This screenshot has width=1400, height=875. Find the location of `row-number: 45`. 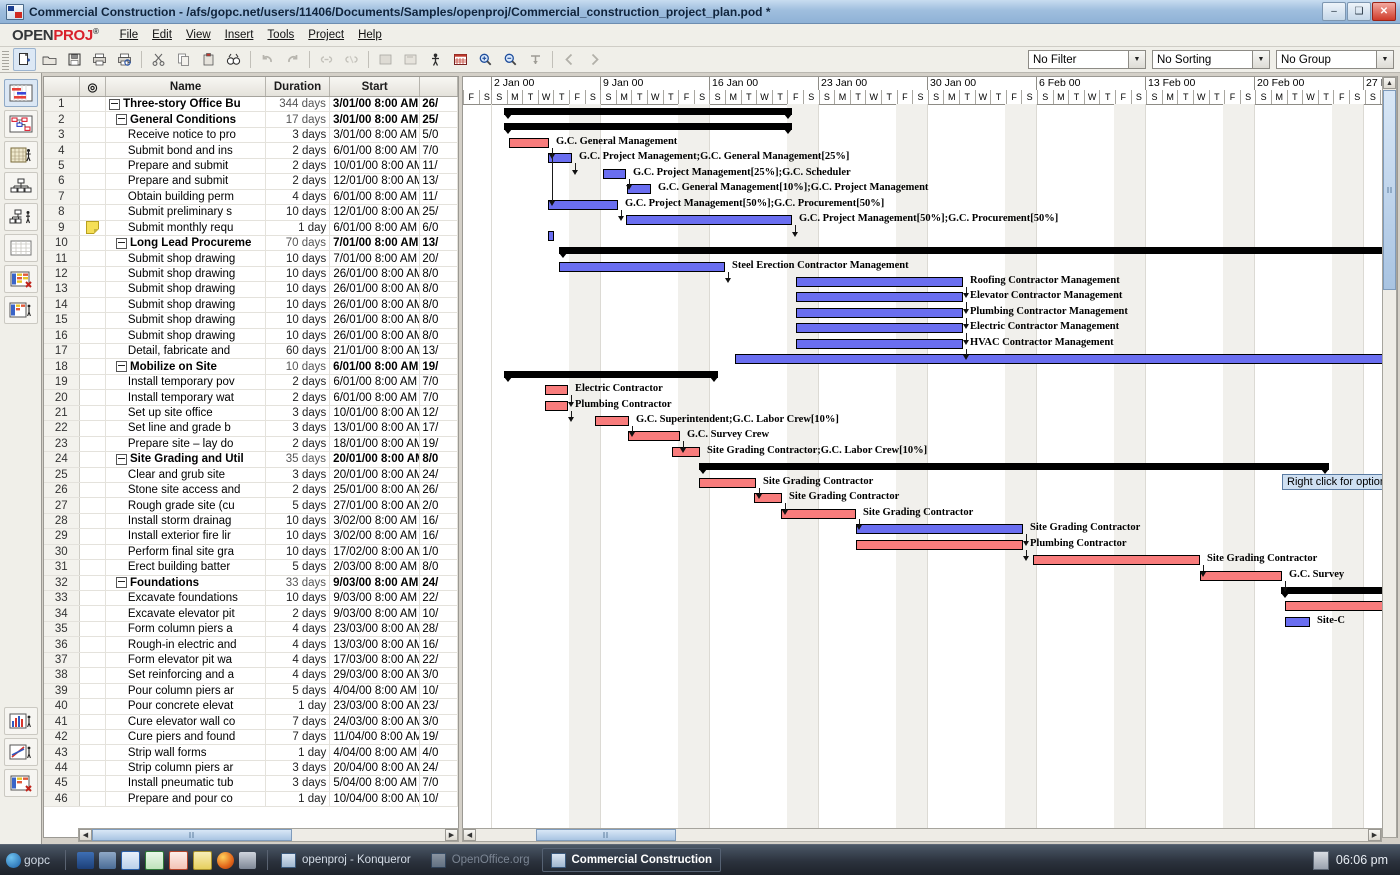

row-number: 45 is located at coordinates (62, 783).